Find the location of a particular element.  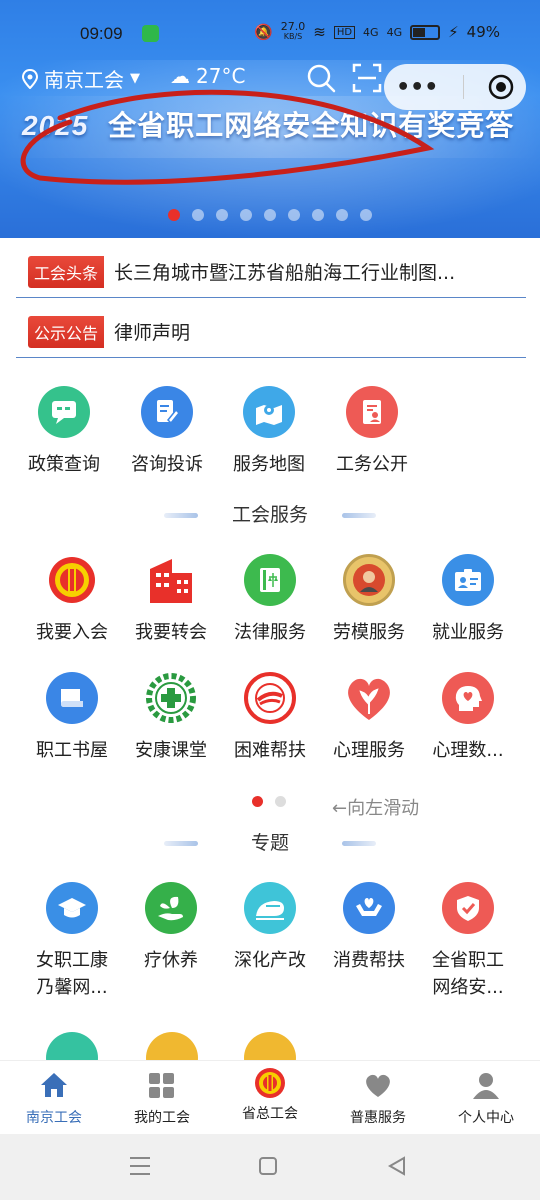

phone-call-icon is located at coordinates (150, 33).